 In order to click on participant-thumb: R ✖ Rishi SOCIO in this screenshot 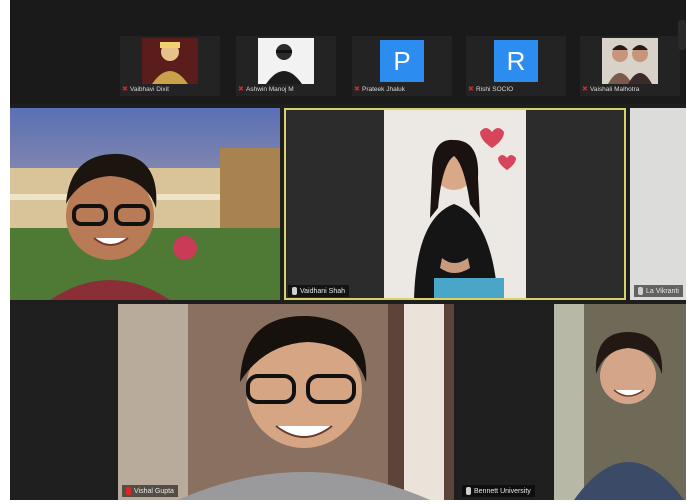, I will do `click(516, 66)`.